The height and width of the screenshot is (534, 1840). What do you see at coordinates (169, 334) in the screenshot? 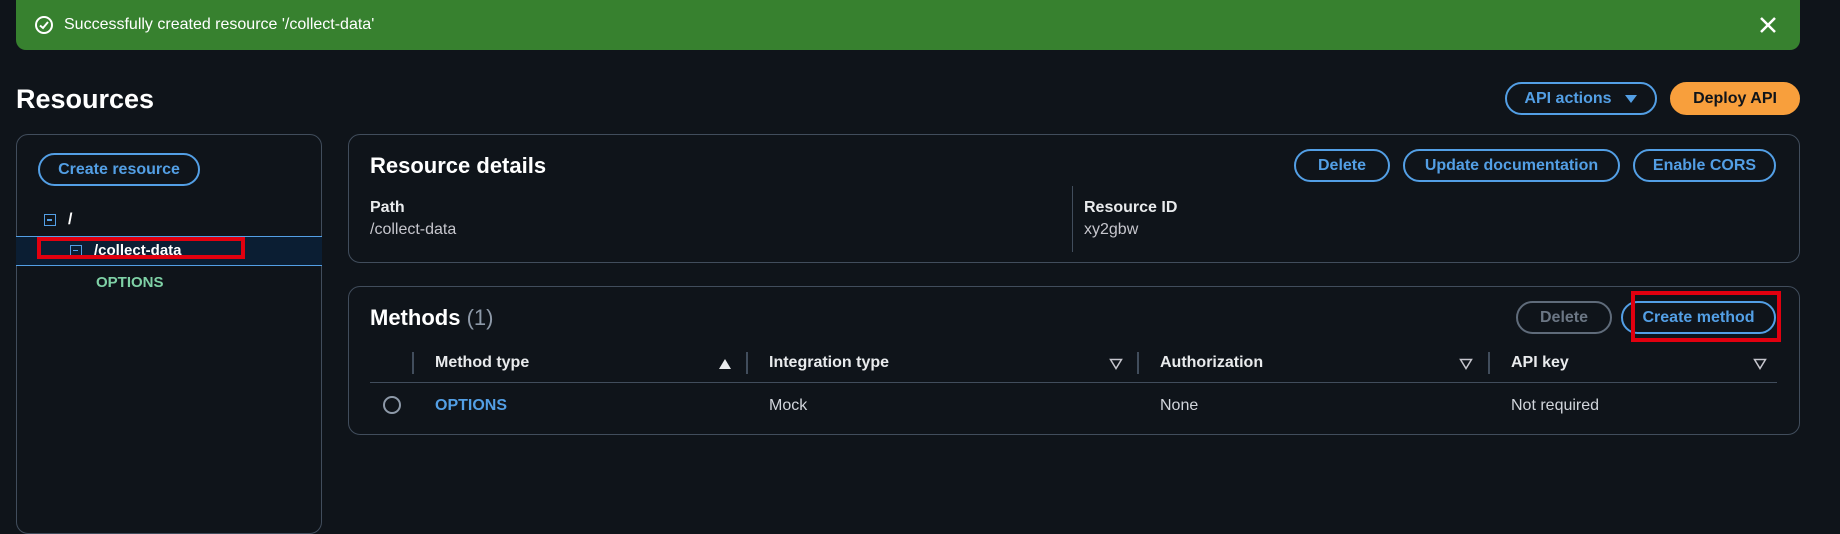
I see `resource-tree-panel` at bounding box center [169, 334].